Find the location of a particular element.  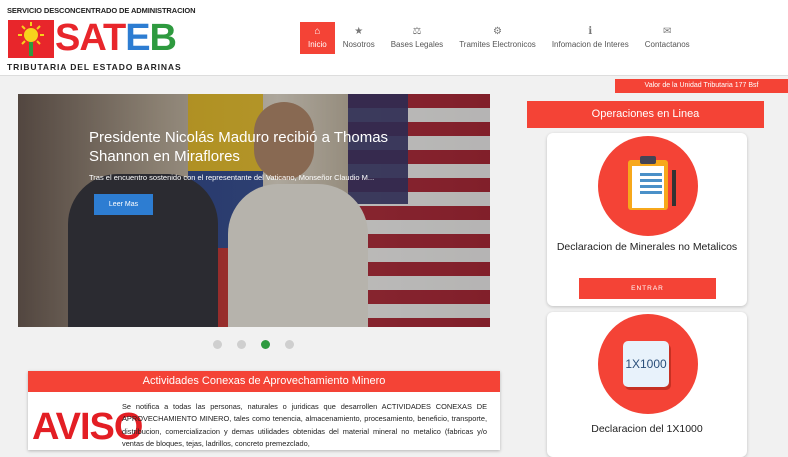

nav-bases-legales: ⚖ Bases Legales is located at coordinates (417, 38).